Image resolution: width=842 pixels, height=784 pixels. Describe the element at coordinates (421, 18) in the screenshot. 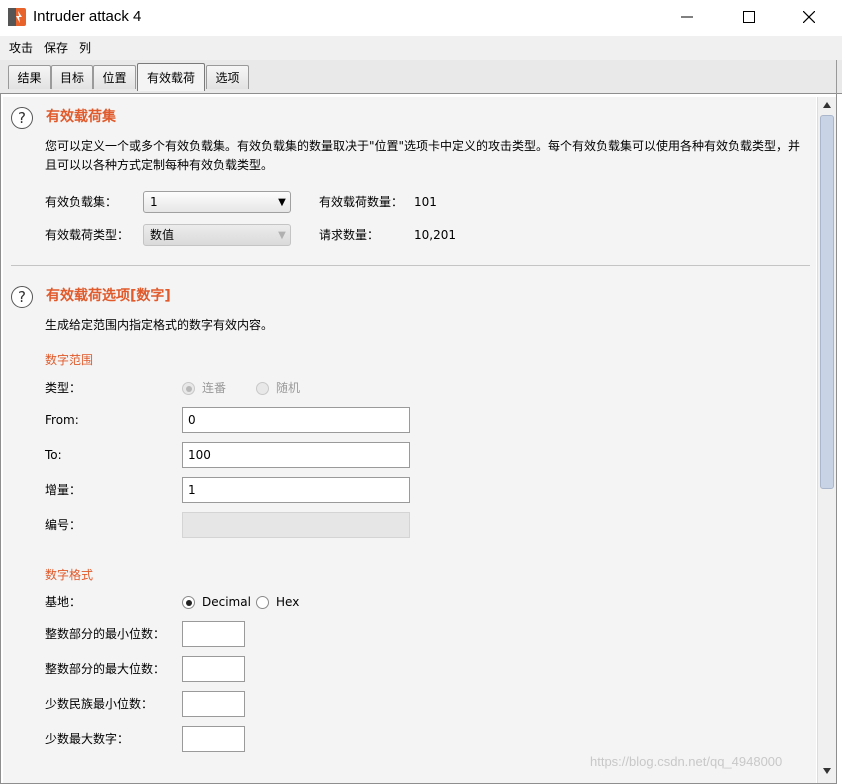

I see `window-title-bar: Intruder attack 4` at that location.